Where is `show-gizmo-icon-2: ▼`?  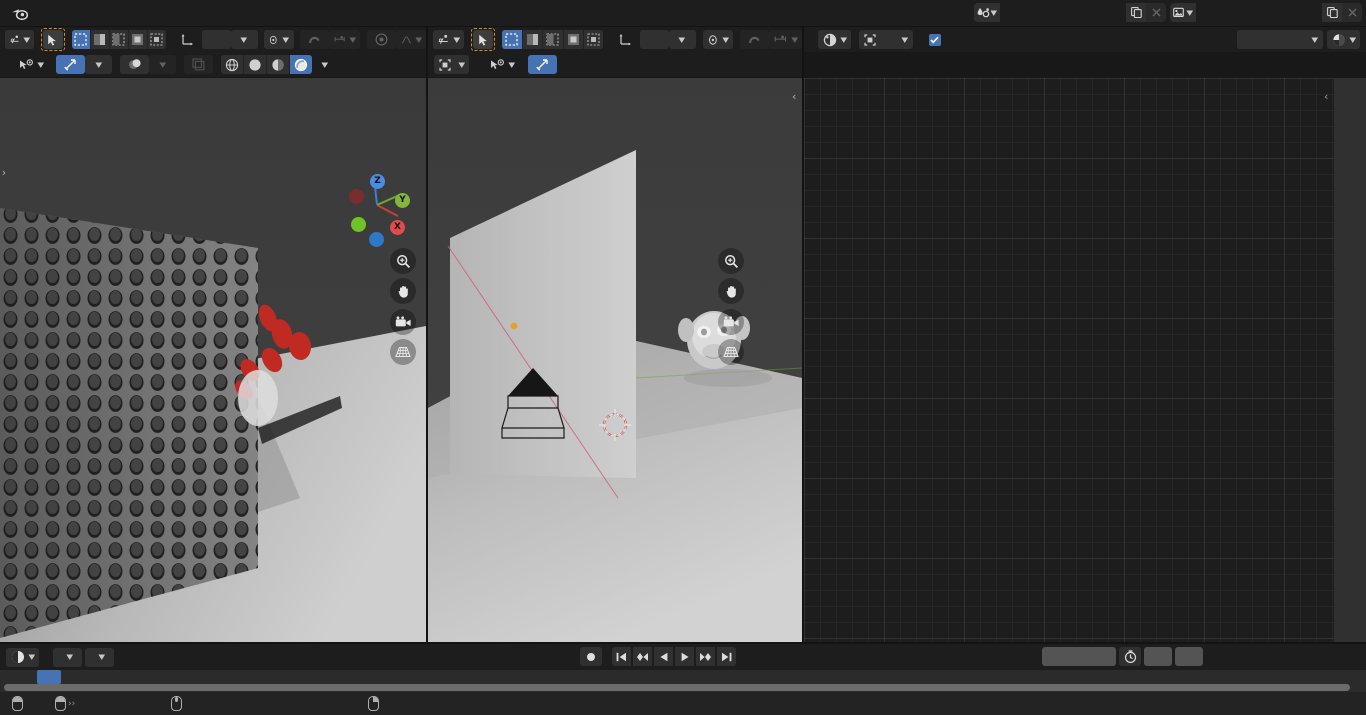
show-gizmo-icon-2: ▼ is located at coordinates (502, 64).